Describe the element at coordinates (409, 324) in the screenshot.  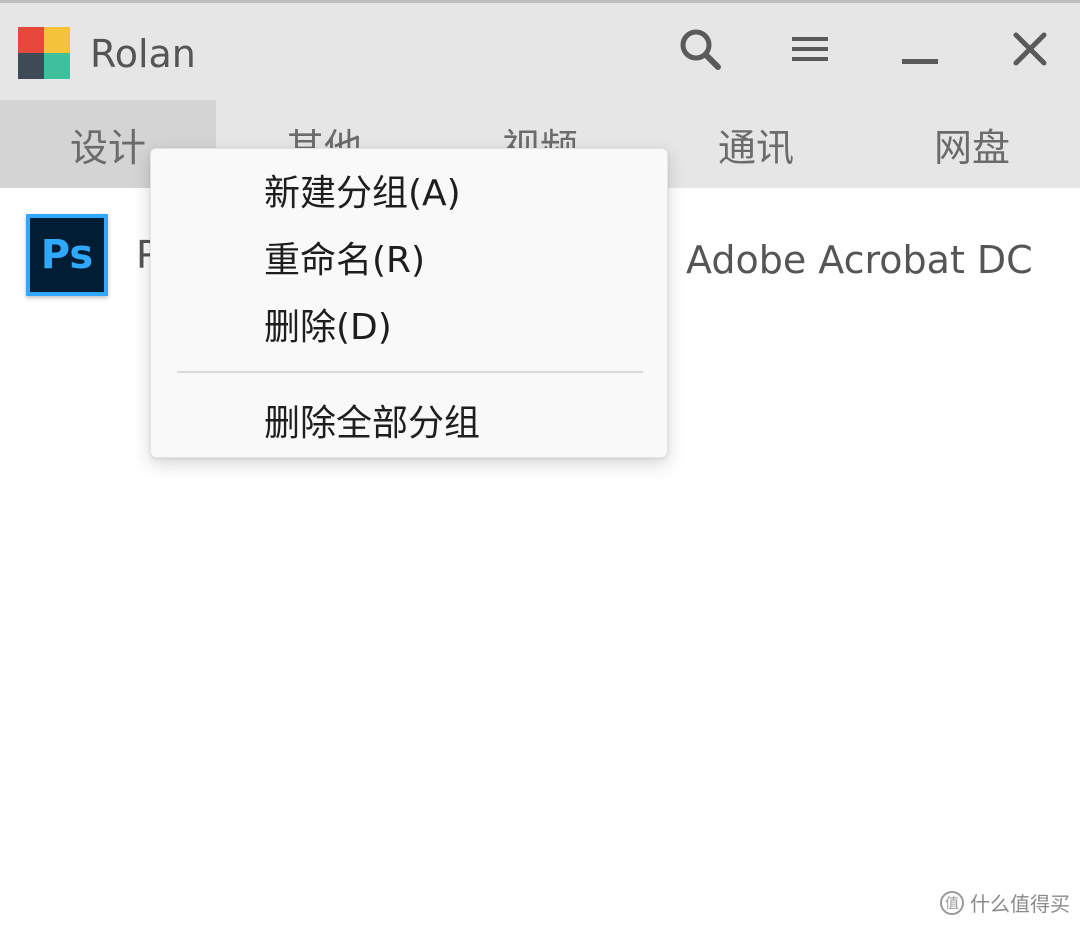
I see `menu-item-delete: 删除(D)` at that location.